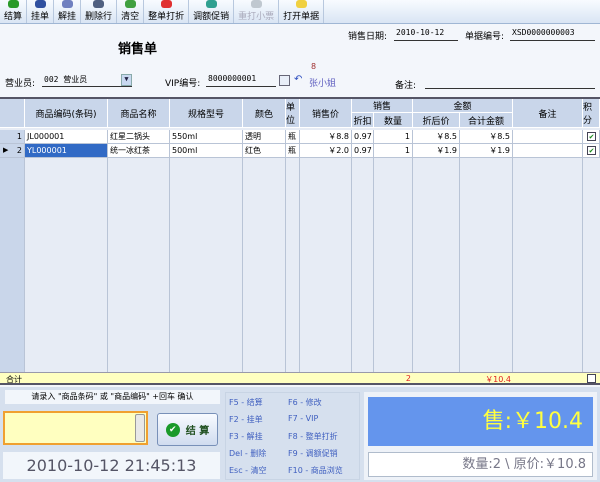 This screenshot has height=482, width=600. What do you see at coordinates (130, 17) in the screenshot?
I see `toolbar-label: 清空` at bounding box center [130, 17].